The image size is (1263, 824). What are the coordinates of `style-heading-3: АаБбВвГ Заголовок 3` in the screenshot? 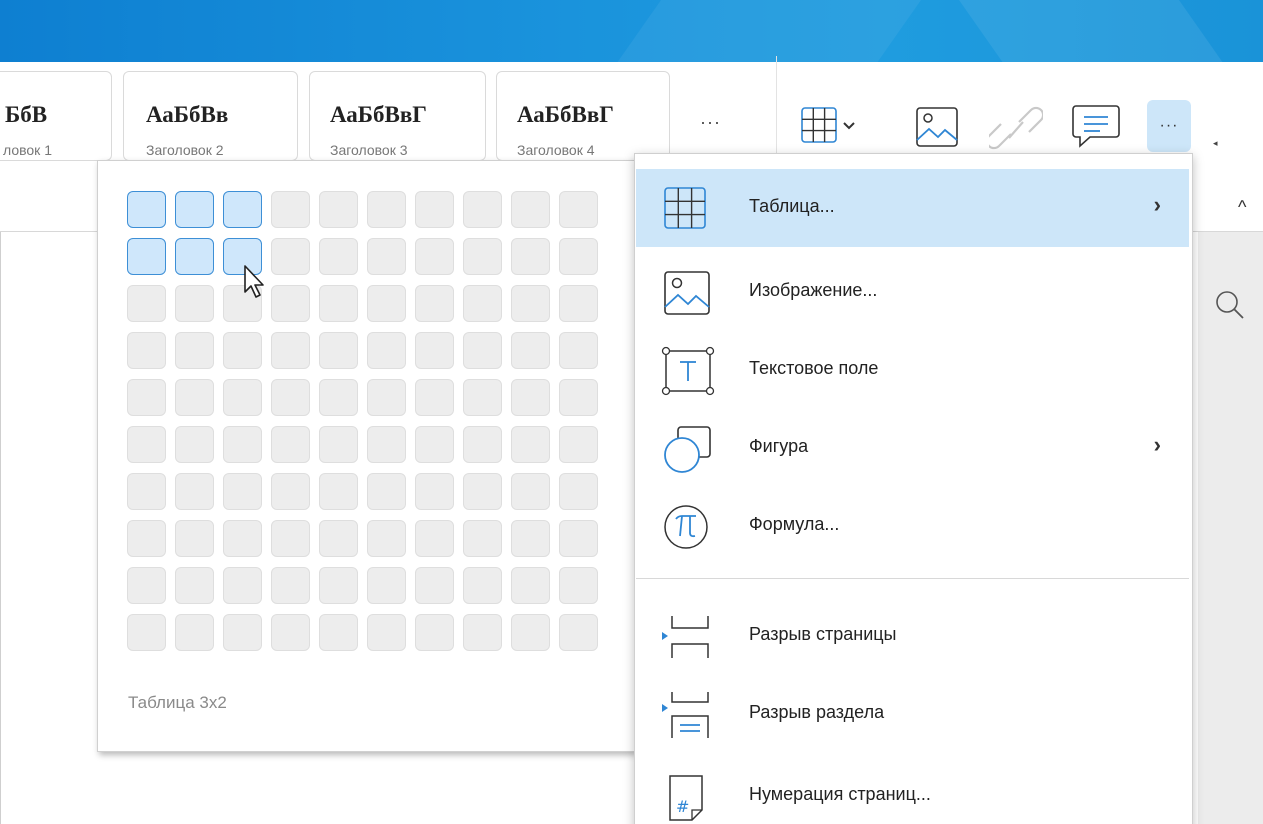 It's located at (397, 116).